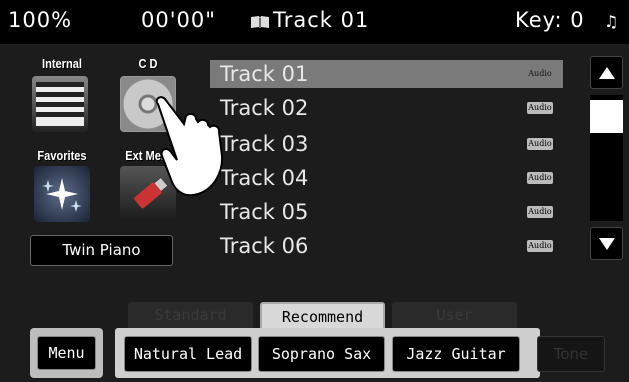 This screenshot has width=629, height=382. What do you see at coordinates (454, 315) in the screenshot?
I see `tab-user: User` at bounding box center [454, 315].